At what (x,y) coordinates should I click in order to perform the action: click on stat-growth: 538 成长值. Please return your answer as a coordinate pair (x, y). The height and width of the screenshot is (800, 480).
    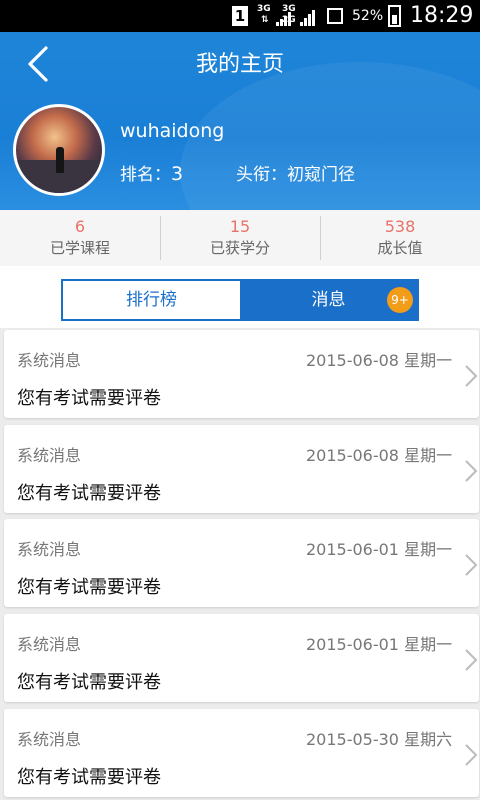
    Looking at the image, I should click on (400, 238).